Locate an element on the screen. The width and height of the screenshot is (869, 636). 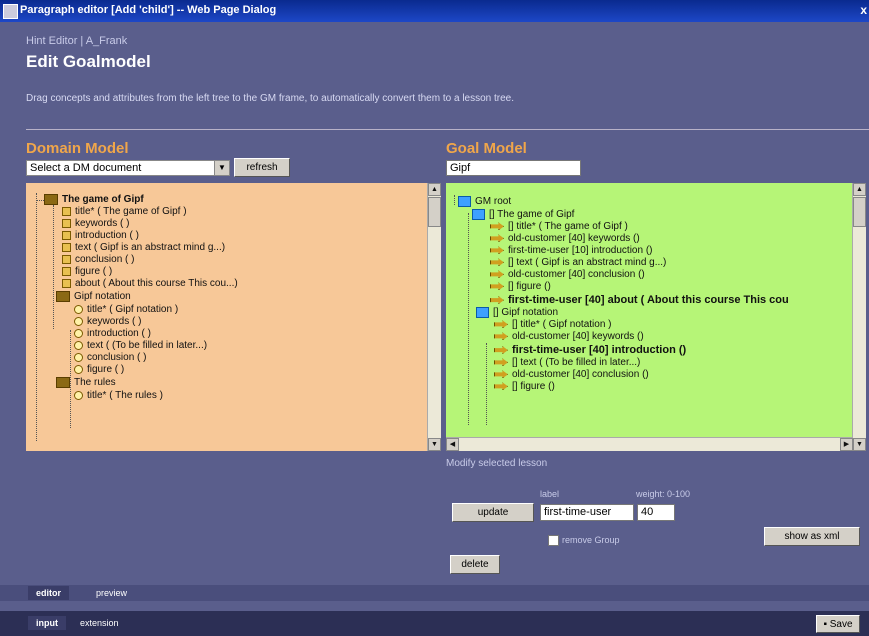
tree-node: title* ( The rules ) is located at coordinates (118, 396).